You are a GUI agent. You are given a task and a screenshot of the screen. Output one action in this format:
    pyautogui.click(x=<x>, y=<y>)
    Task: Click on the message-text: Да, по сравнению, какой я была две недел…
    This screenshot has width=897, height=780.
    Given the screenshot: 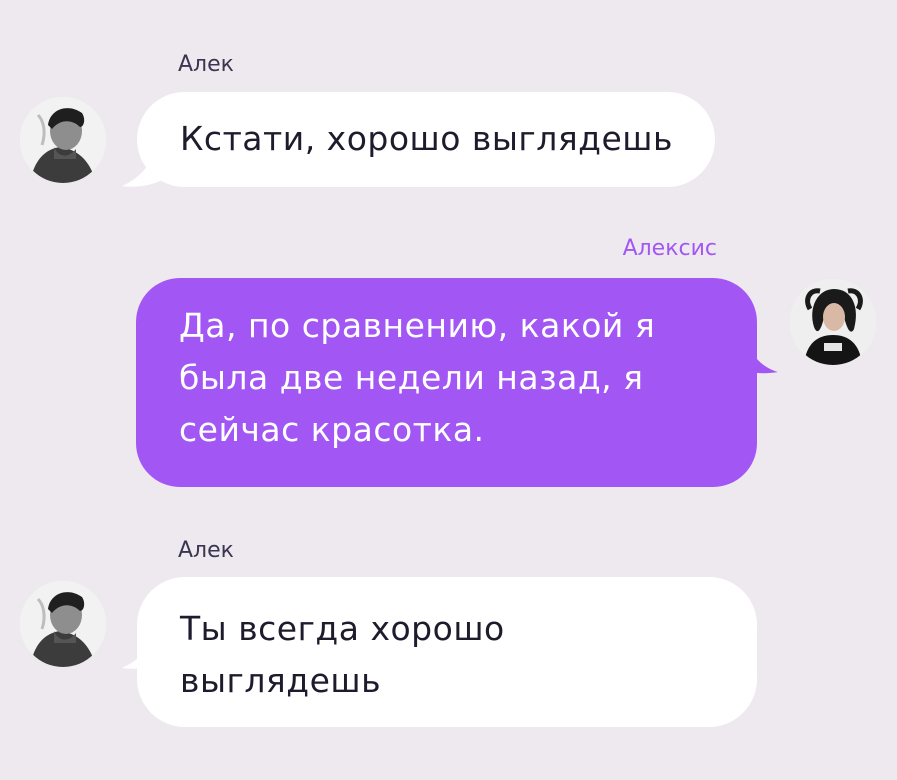 What is the action you would take?
    pyautogui.click(x=417, y=377)
    